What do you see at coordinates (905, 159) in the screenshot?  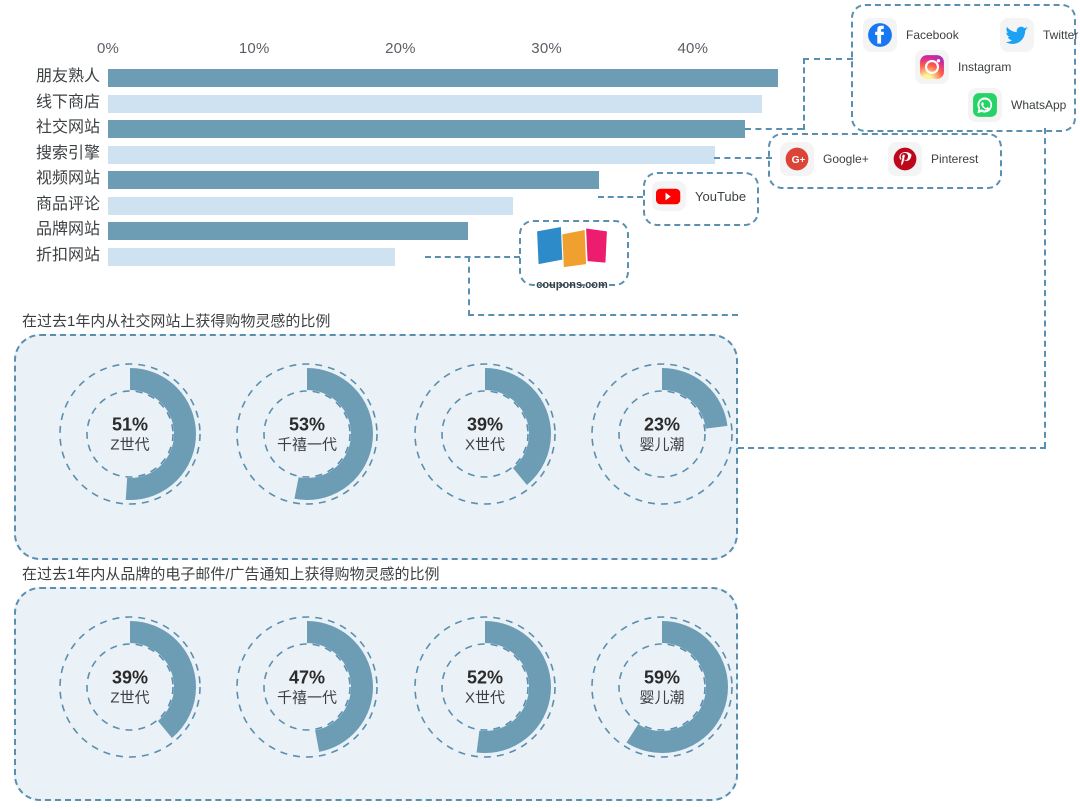 I see `pinterest-icon` at bounding box center [905, 159].